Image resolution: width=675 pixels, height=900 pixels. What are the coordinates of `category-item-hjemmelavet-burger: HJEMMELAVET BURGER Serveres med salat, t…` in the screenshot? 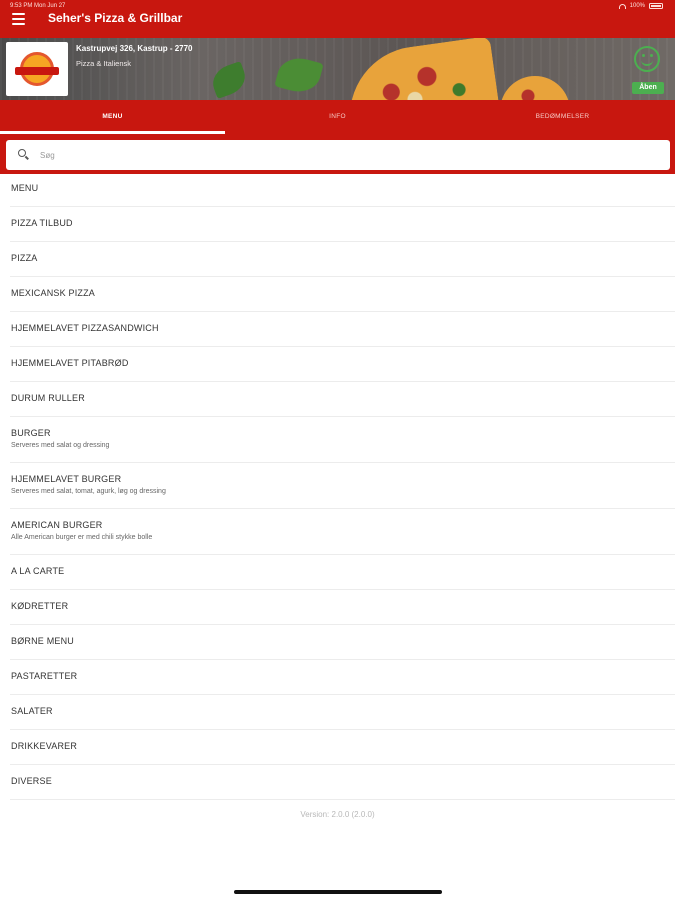 It's located at (342, 486).